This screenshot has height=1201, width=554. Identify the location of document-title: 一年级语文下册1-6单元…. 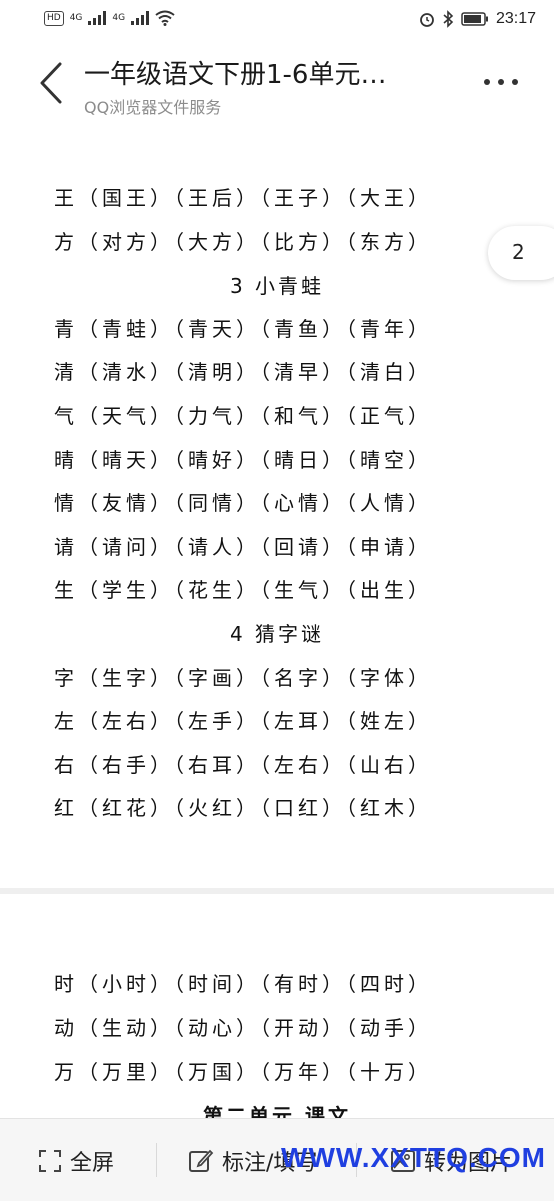
(235, 75).